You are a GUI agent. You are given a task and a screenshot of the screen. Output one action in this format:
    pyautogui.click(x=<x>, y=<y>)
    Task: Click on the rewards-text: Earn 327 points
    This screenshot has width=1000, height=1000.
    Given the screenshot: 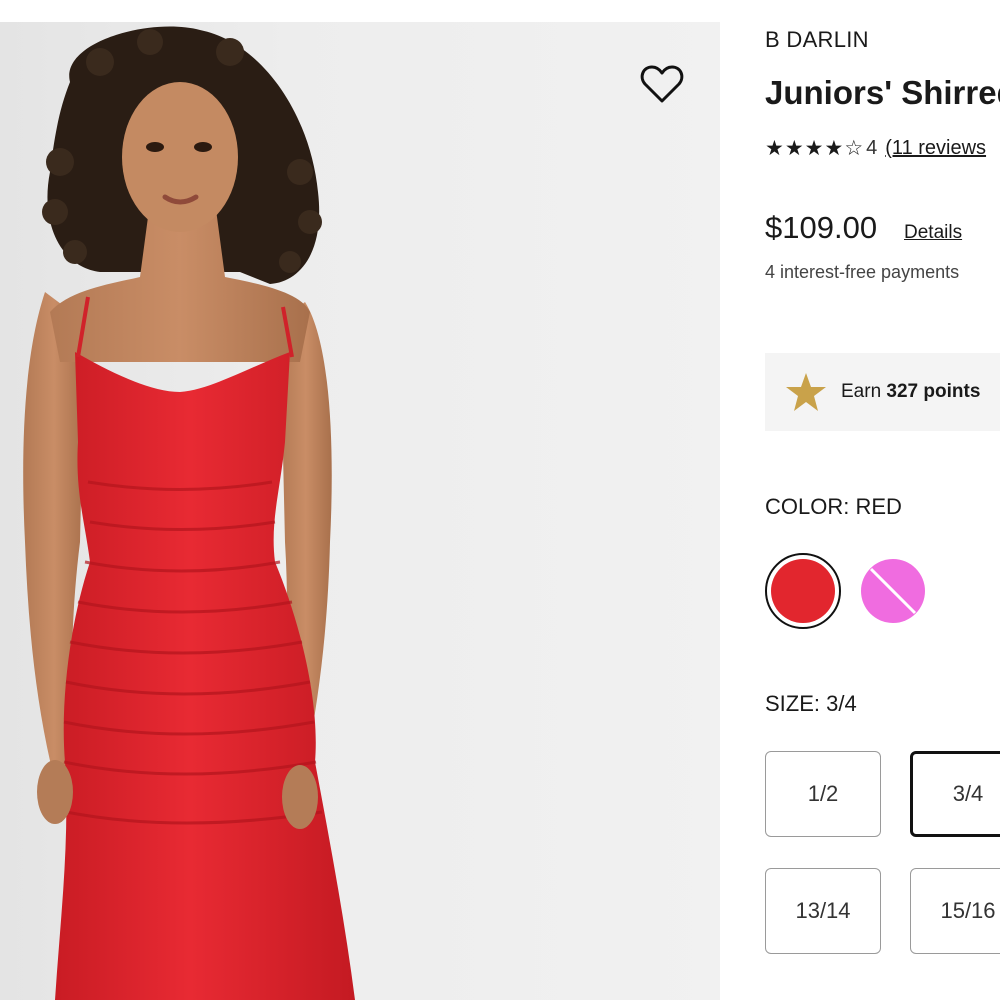 What is the action you would take?
    pyautogui.click(x=910, y=392)
    